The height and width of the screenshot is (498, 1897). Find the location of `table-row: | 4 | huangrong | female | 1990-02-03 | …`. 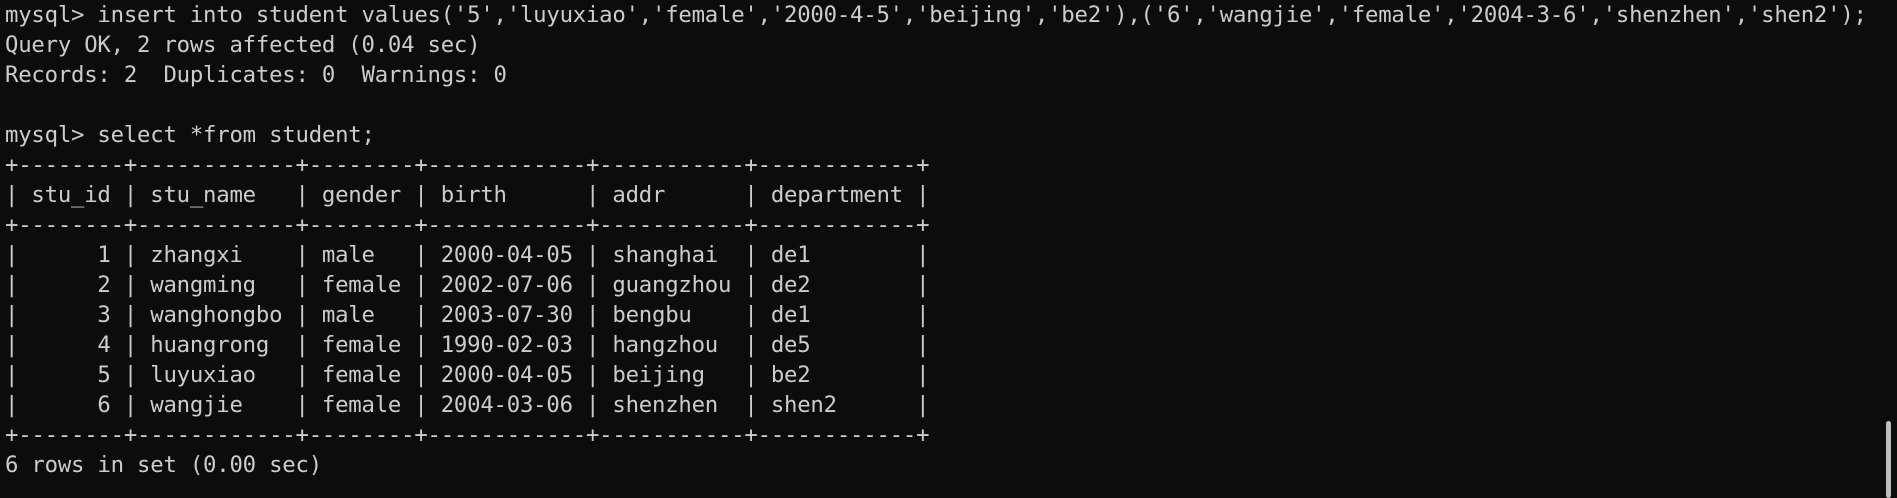

table-row: | 4 | huangrong | female | 1990-02-03 | … is located at coordinates (467, 345).